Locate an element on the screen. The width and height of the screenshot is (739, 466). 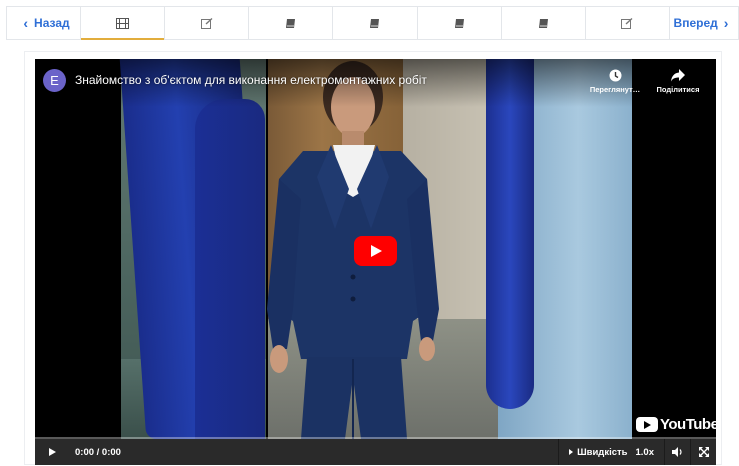
play-button is located at coordinates (375, 251).